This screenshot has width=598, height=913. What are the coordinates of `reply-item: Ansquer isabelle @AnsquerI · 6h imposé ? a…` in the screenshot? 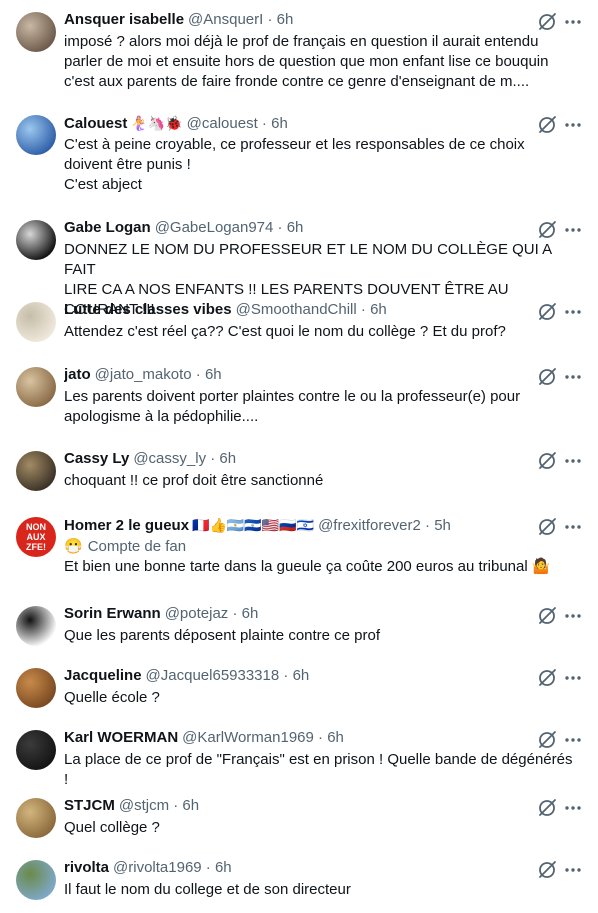 It's located at (299, 53).